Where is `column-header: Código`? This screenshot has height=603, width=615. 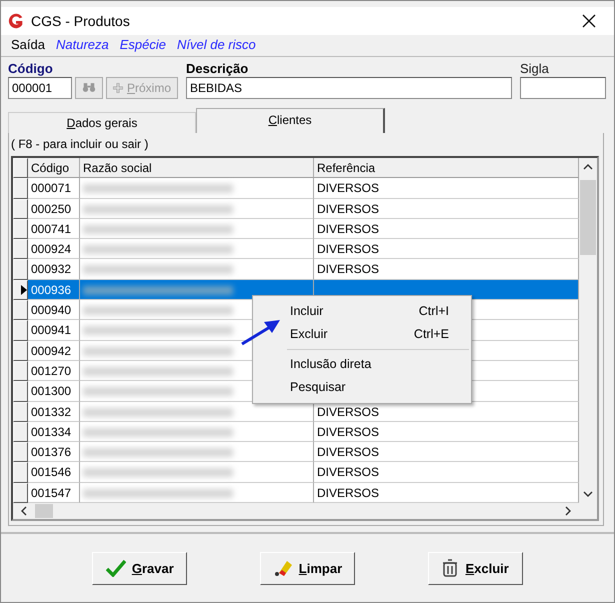 column-header: Código is located at coordinates (54, 168).